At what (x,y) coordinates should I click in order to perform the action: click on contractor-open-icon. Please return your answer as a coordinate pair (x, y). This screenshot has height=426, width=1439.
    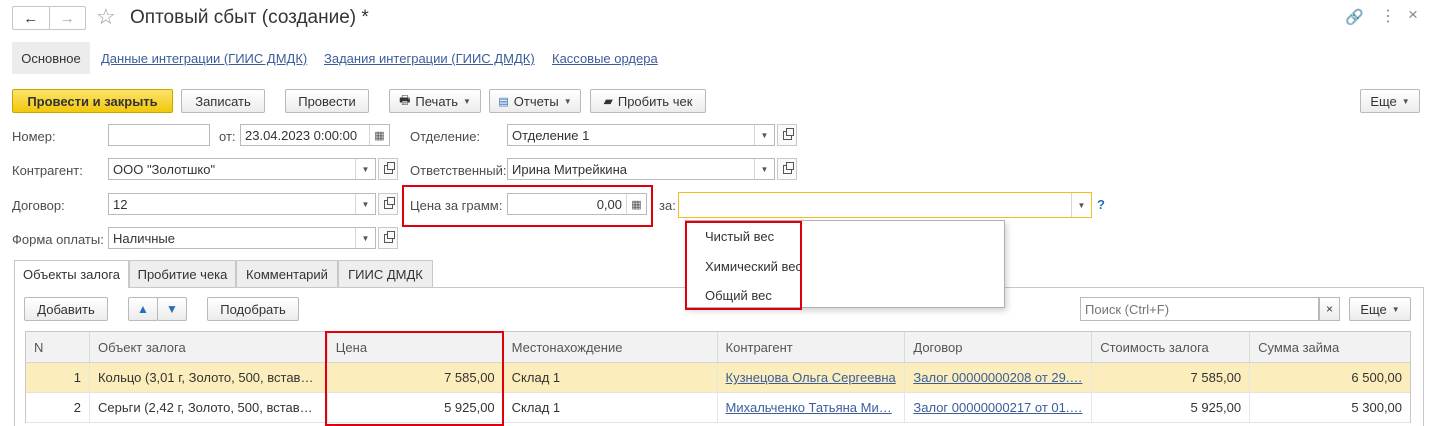
    Looking at the image, I should click on (388, 169).